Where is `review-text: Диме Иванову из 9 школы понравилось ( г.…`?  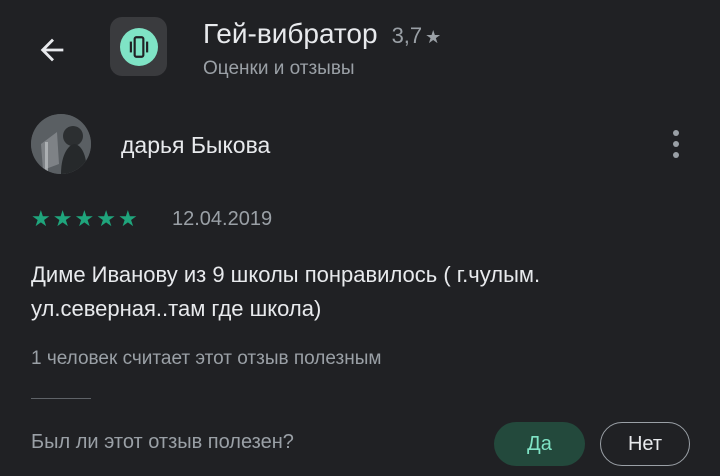
review-text: Диме Иванову из 9 школы понравилось ( г.… is located at coordinates (286, 291).